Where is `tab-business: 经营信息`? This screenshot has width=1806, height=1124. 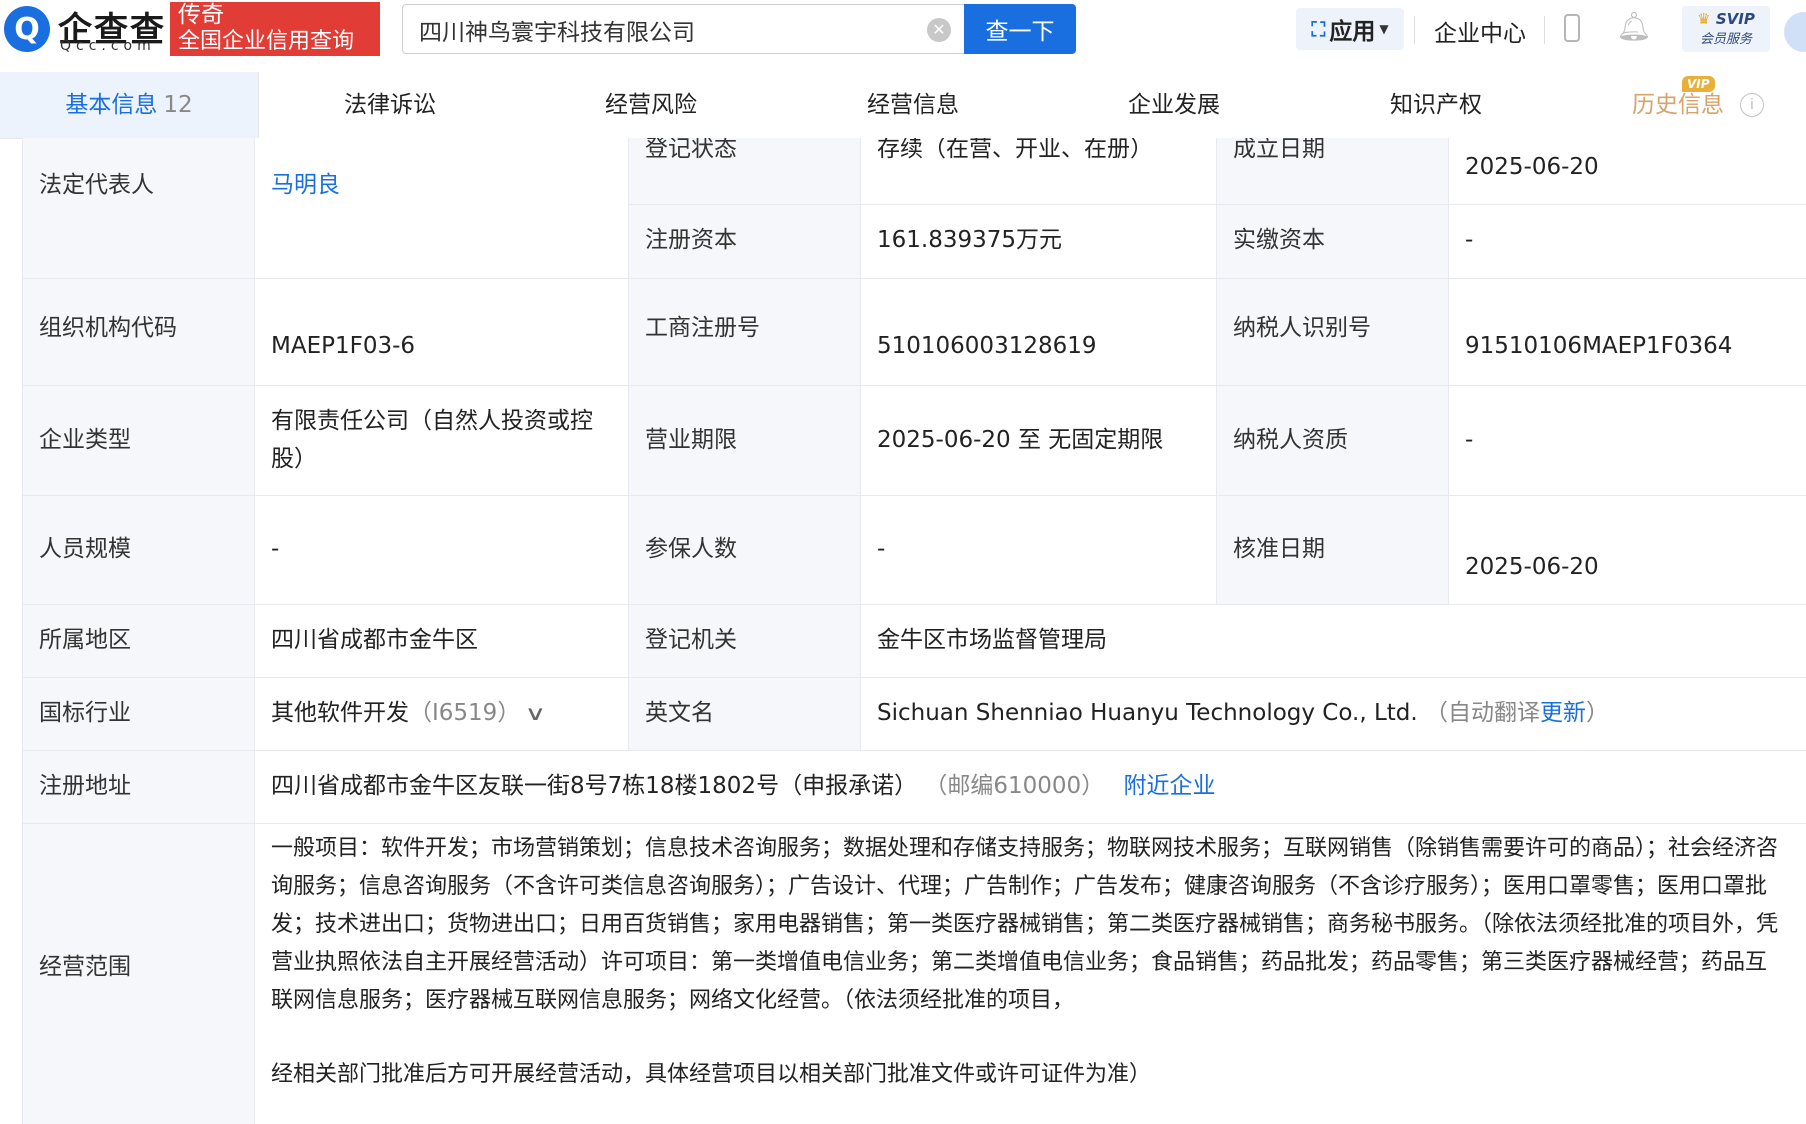
tab-business: 经营信息 is located at coordinates (913, 105).